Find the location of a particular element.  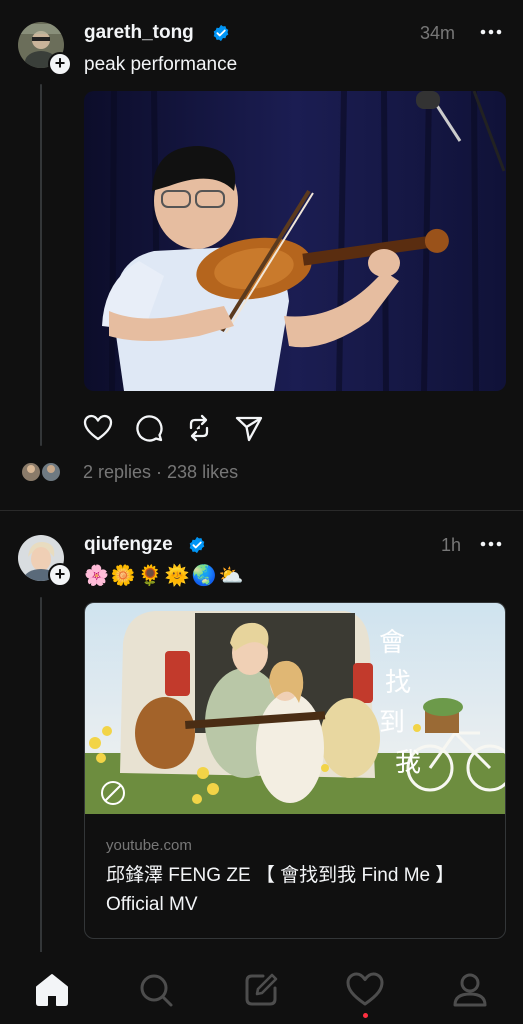

thumbnail-title-char: 到 is located at coordinates (392, 723).